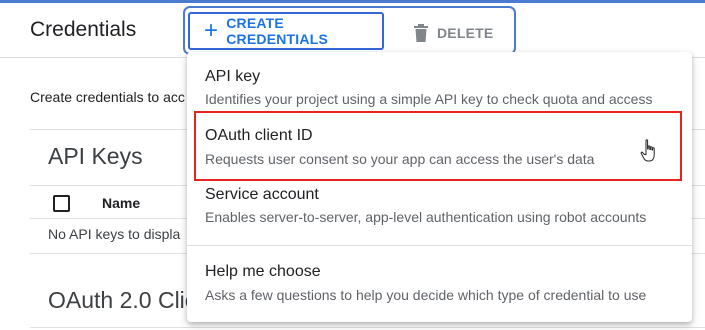  I want to click on hand-pointer-icon, so click(647, 150).